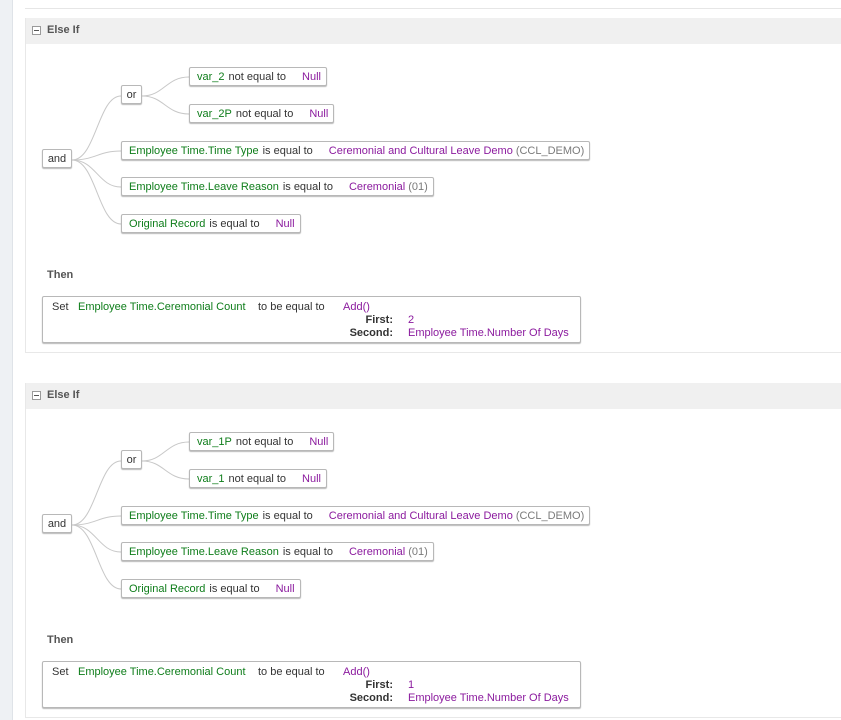 Image resolution: width=841 pixels, height=720 pixels. I want to click on top-divider, so click(433, 8).